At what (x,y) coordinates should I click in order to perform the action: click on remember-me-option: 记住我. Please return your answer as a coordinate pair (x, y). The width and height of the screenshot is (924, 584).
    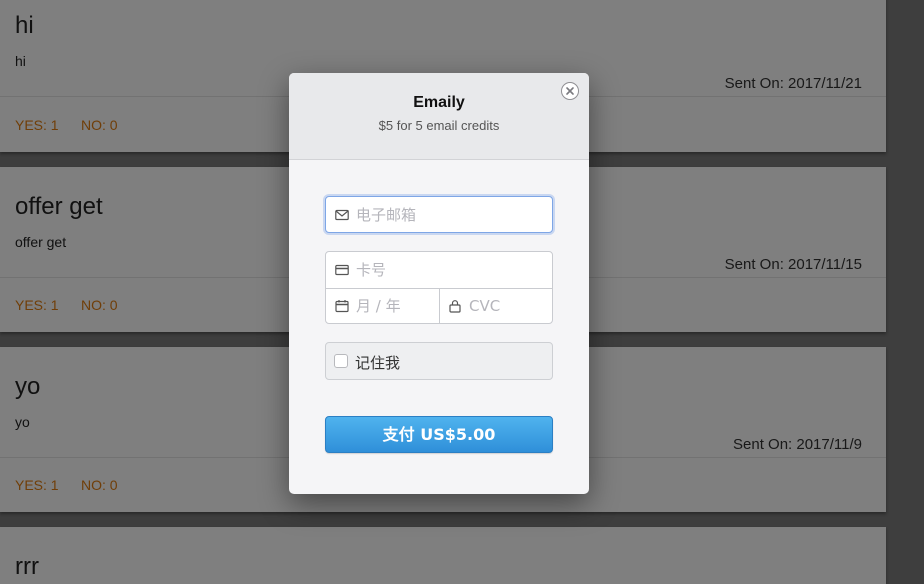
    Looking at the image, I should click on (439, 361).